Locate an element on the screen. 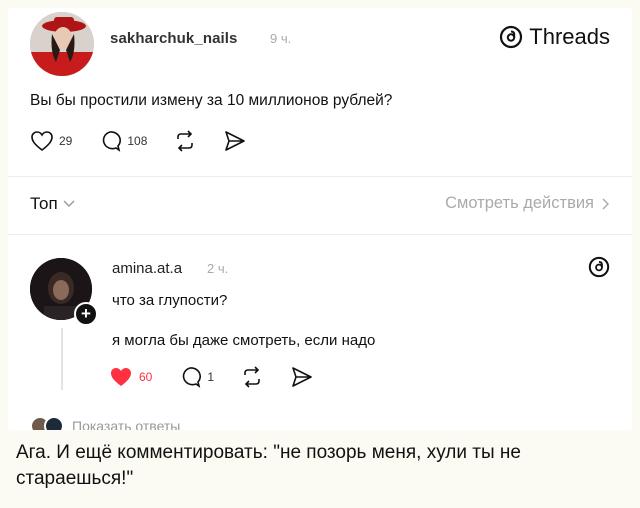 The width and height of the screenshot is (640, 508). view-activity-link: Смотреть действия is located at coordinates (527, 203).